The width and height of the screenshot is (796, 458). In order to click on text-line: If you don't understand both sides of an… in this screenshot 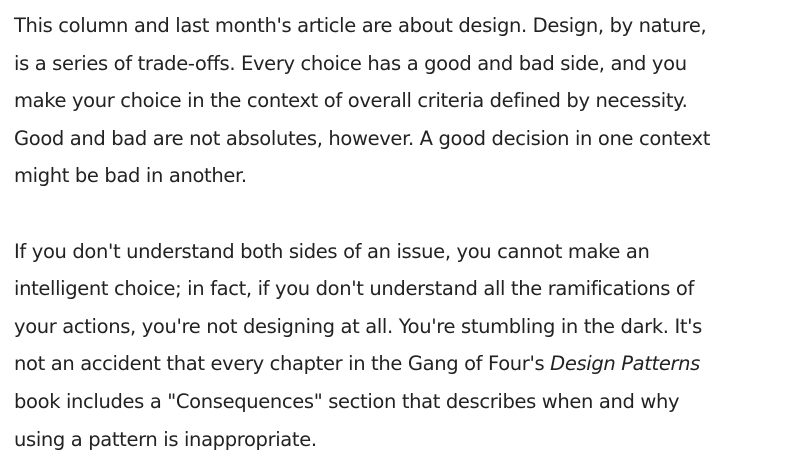, I will do `click(332, 251)`.